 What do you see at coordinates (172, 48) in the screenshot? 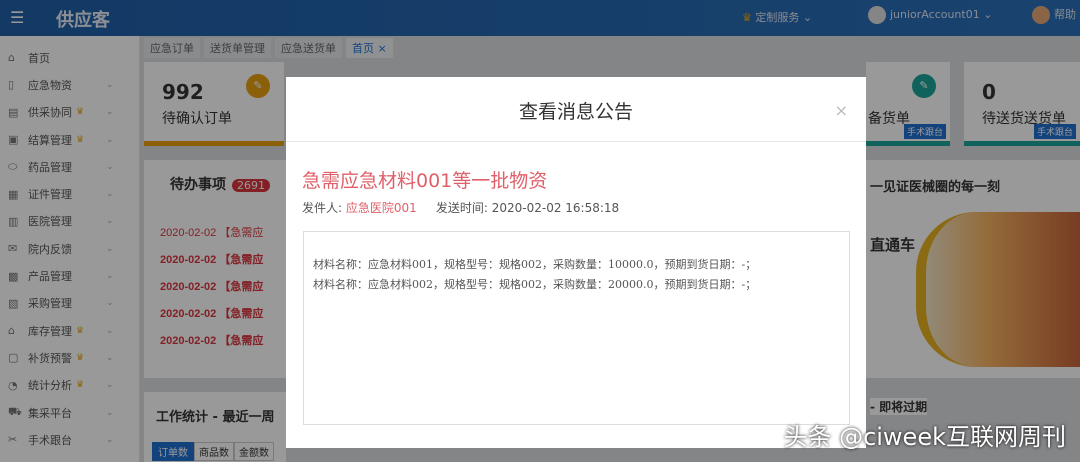
I see `tab-emergency-orders: 应急订单` at bounding box center [172, 48].